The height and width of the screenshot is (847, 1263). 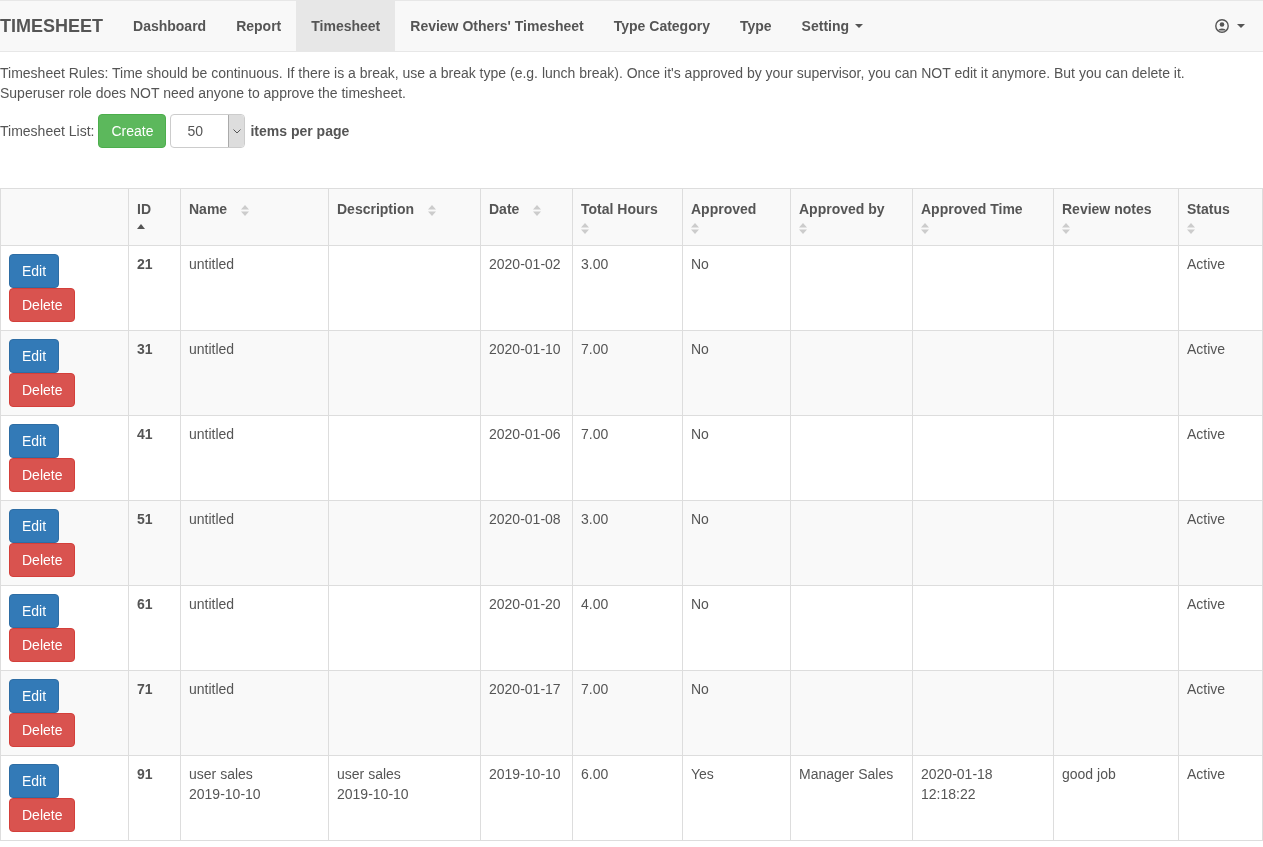 I want to click on column-header: Description, so click(x=404, y=217).